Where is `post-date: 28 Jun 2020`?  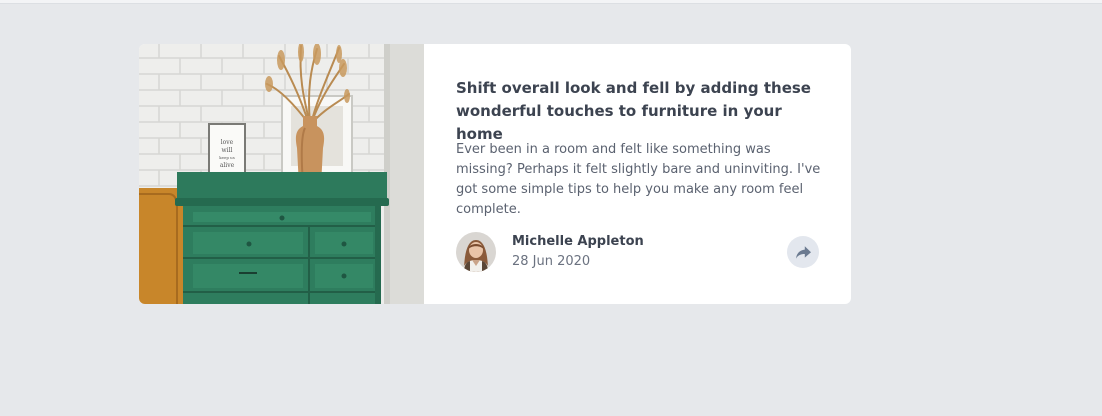 post-date: 28 Jun 2020 is located at coordinates (551, 261).